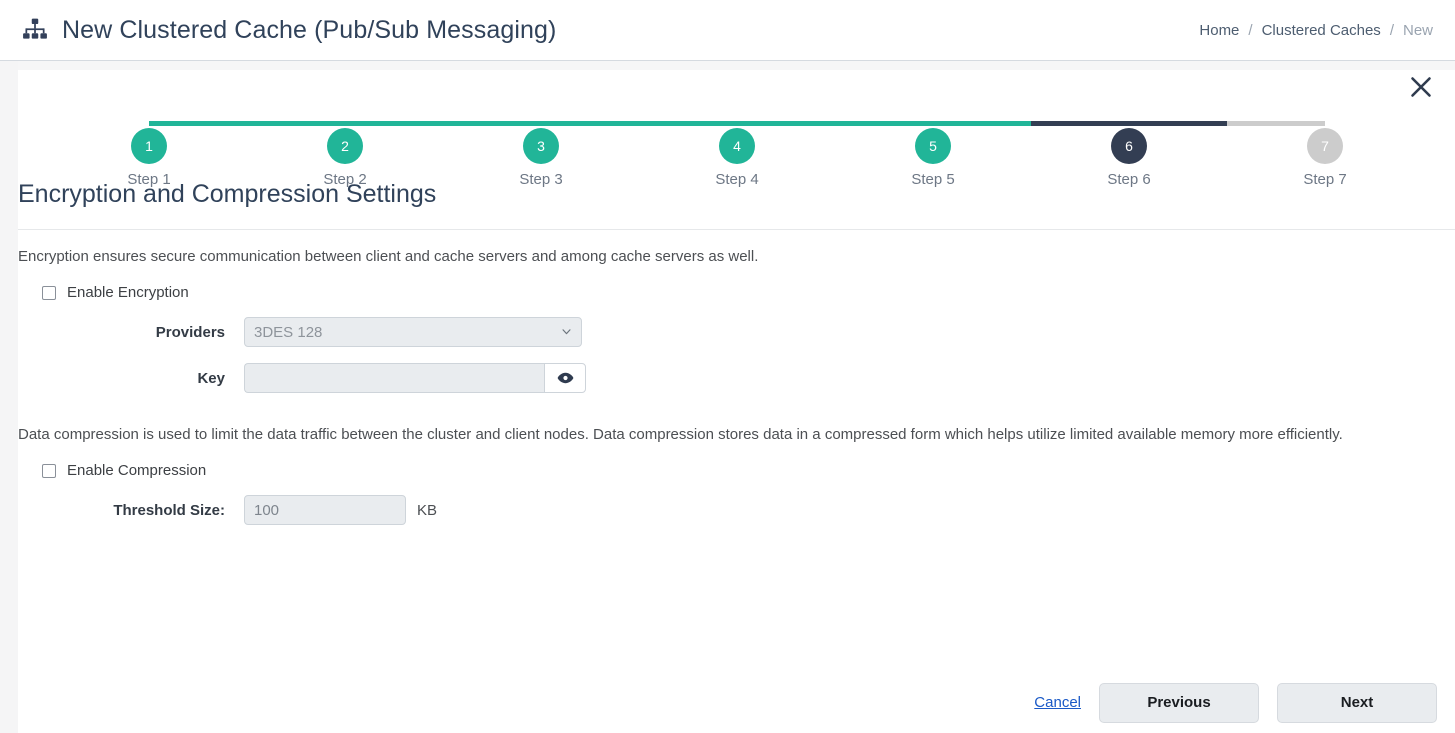 The height and width of the screenshot is (733, 1455). I want to click on stepper-label-6: Step 6, so click(1129, 179).